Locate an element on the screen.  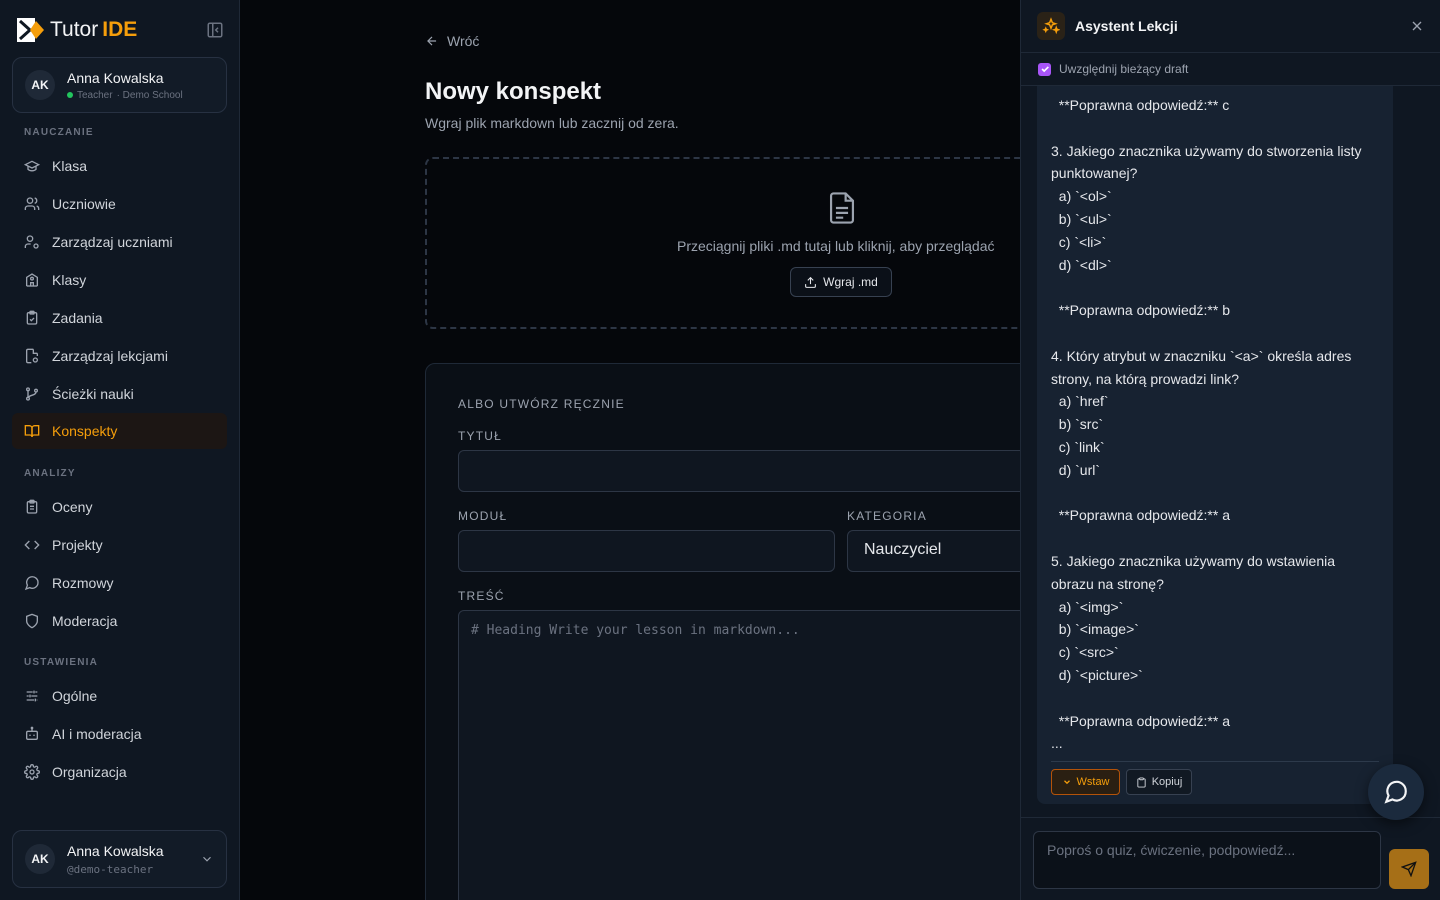
sidebar-item-label: Rozmowy is located at coordinates (83, 583).